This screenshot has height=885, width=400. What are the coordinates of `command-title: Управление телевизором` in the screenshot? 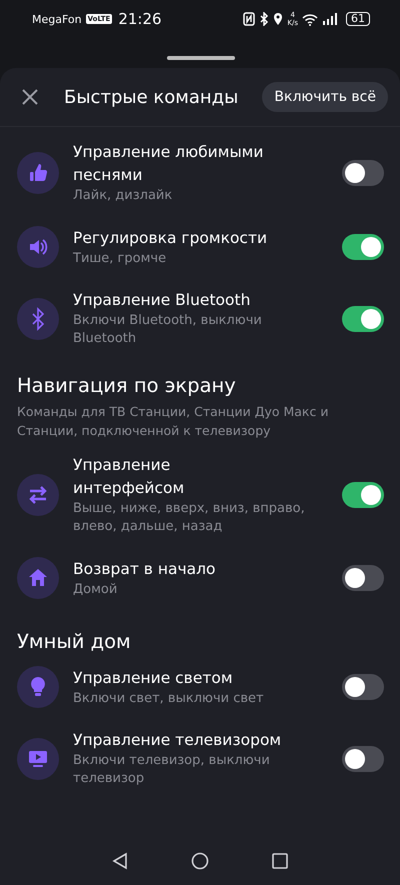 It's located at (177, 740).